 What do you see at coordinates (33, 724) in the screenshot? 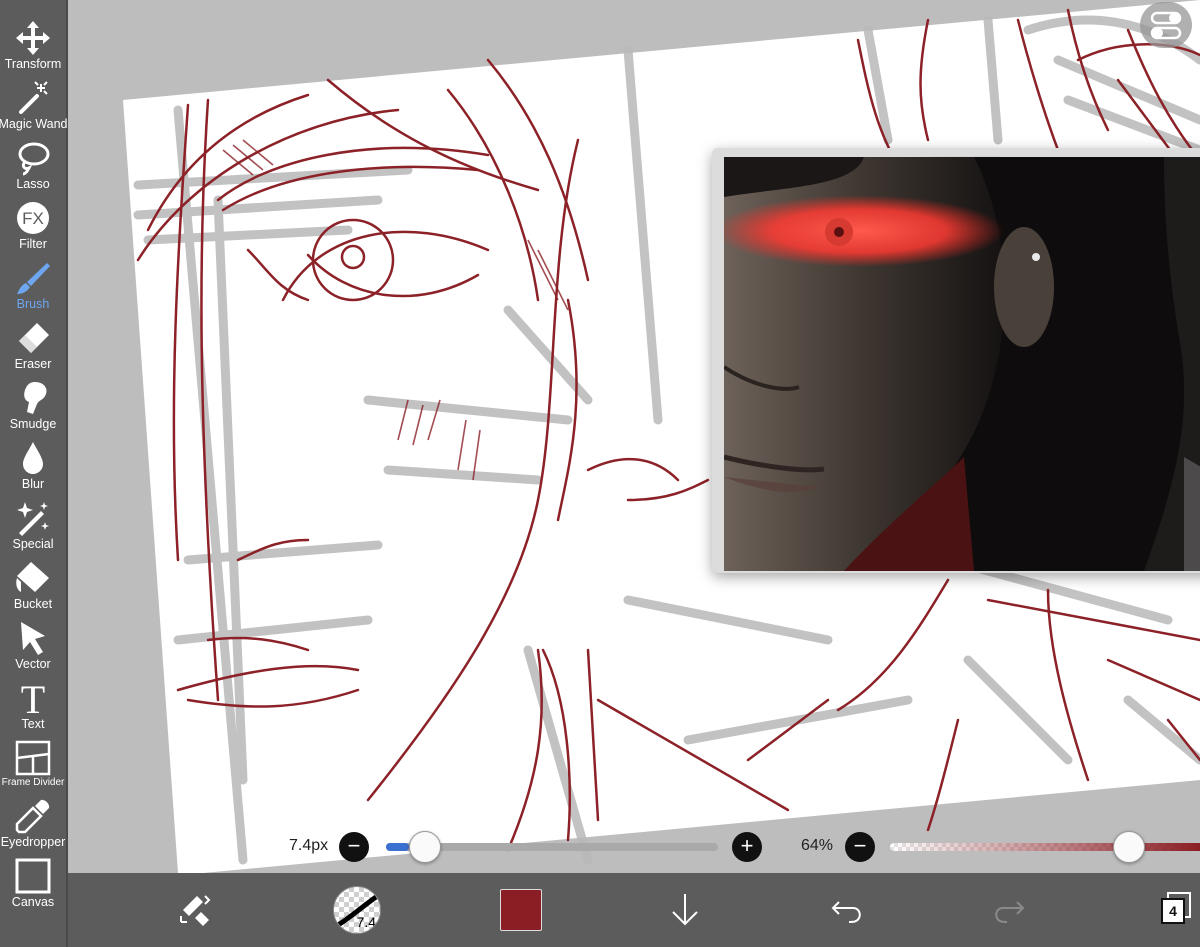
I see `tool-label: Text` at bounding box center [33, 724].